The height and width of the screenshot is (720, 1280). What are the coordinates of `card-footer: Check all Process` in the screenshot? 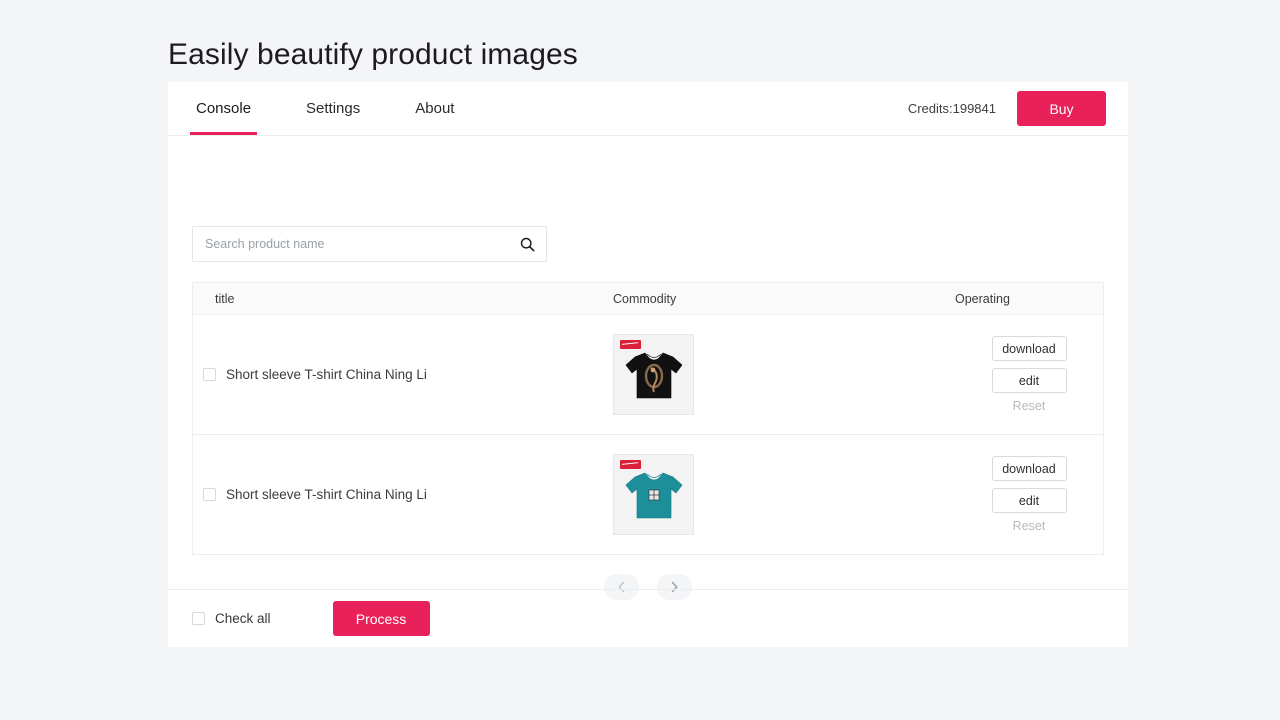 It's located at (648, 618).